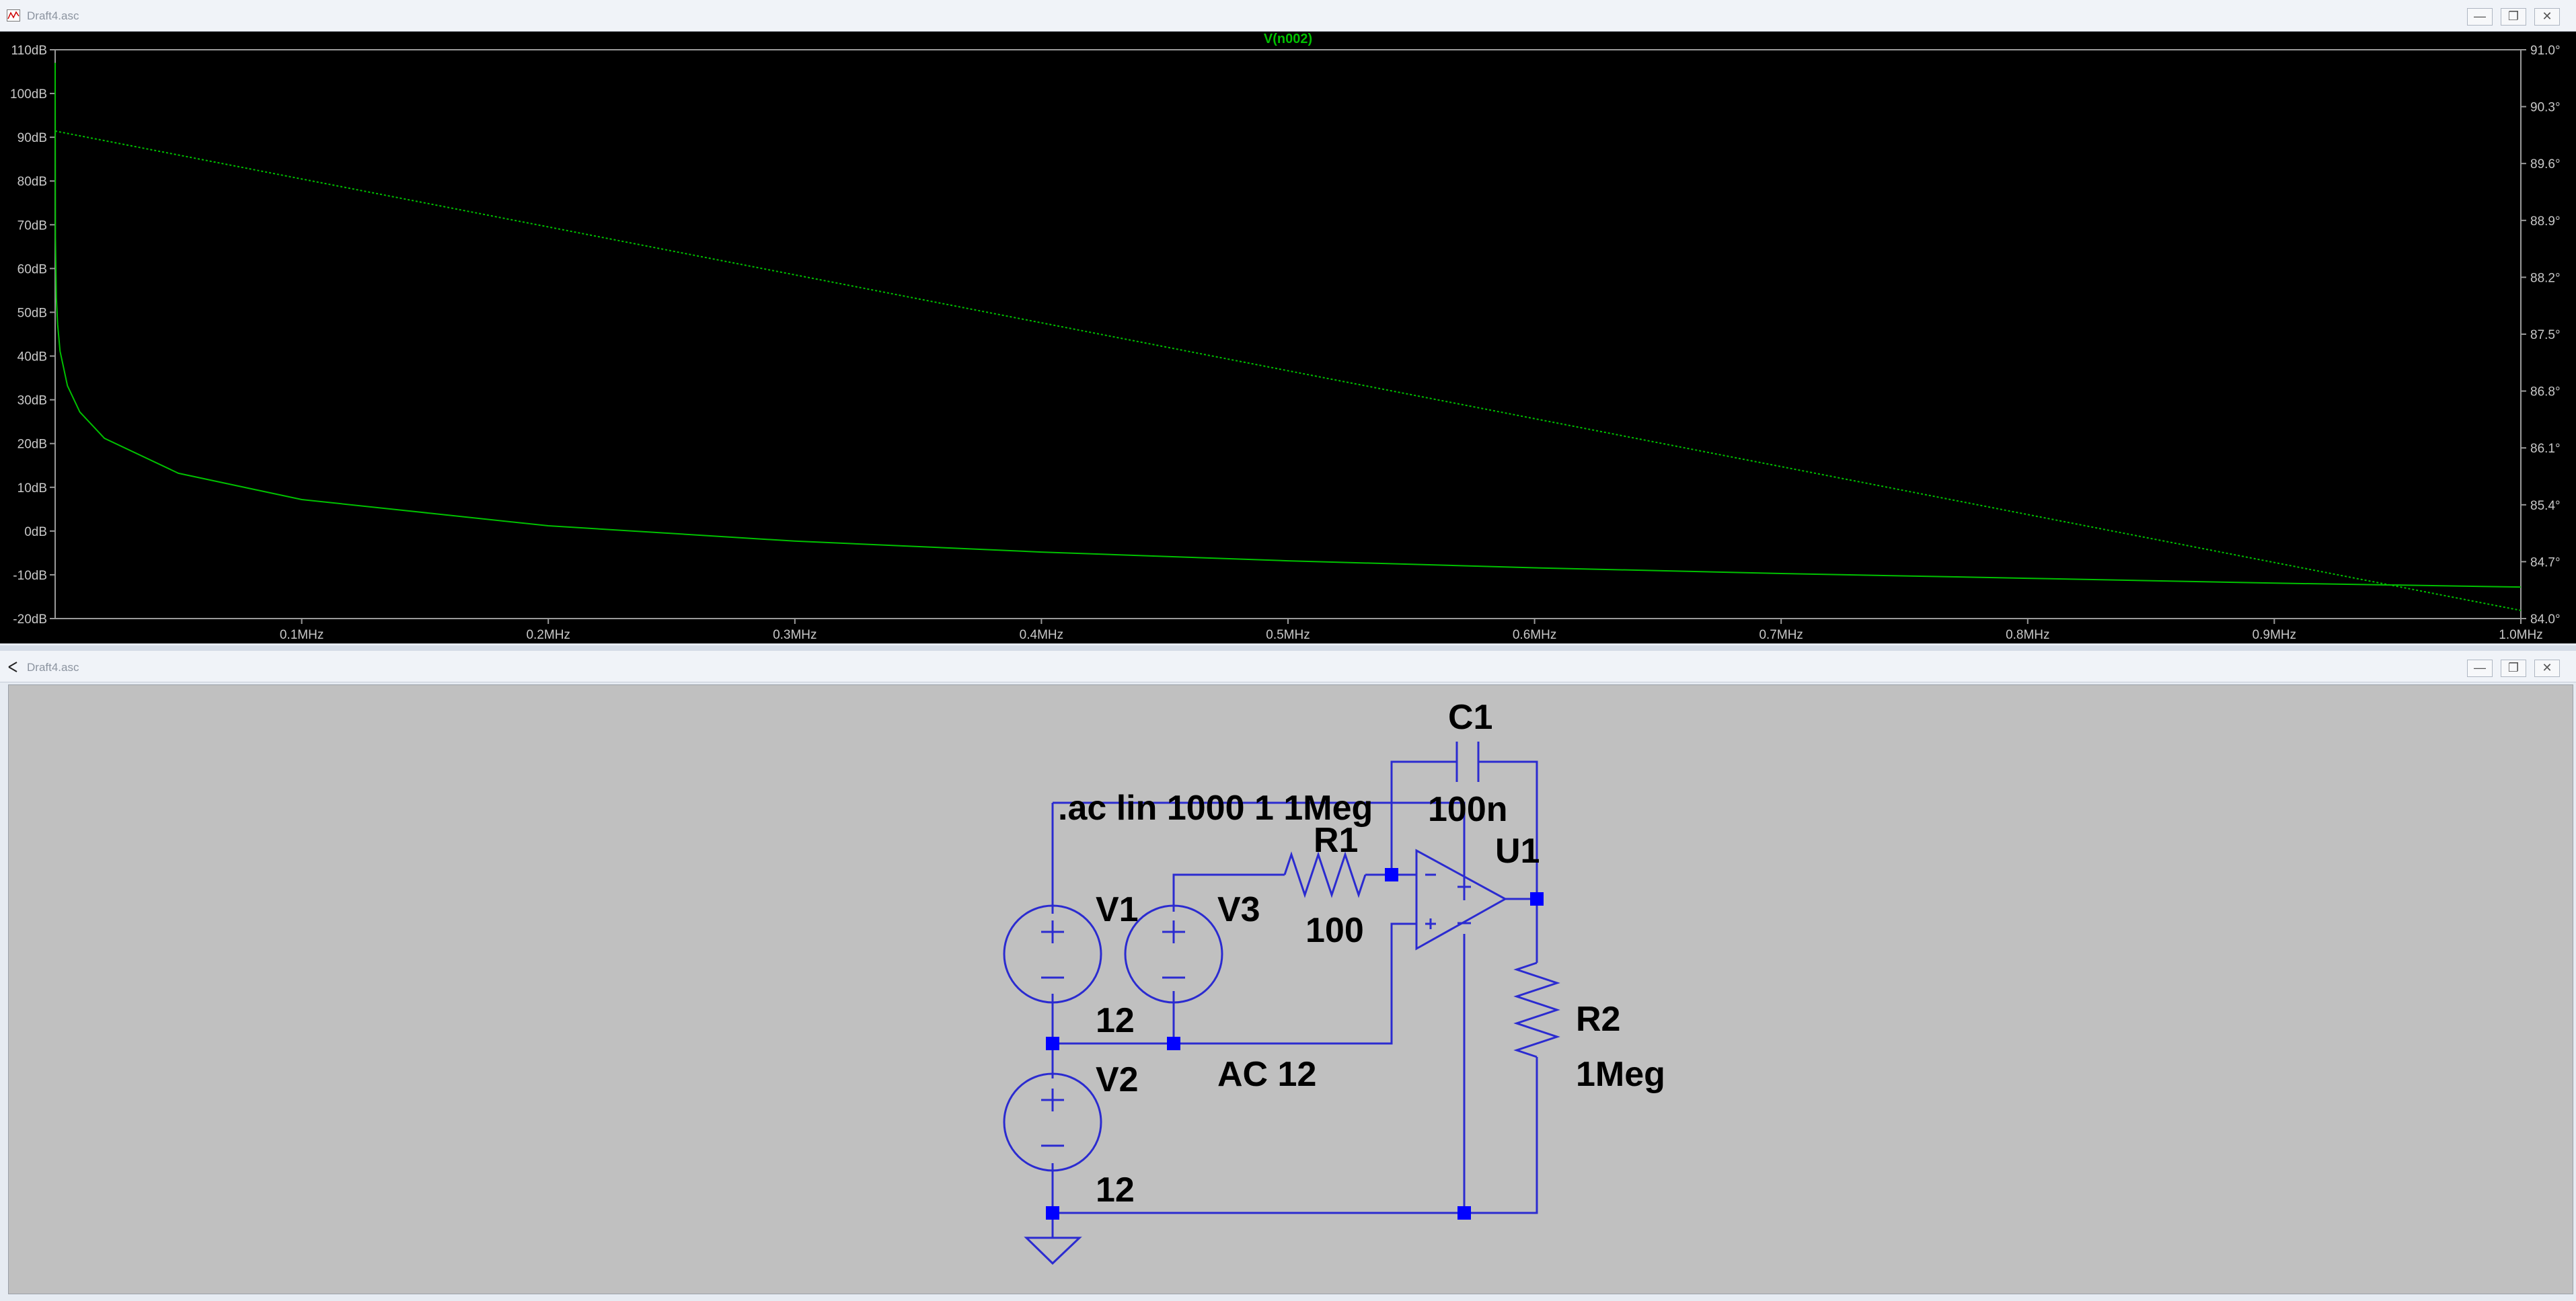 The width and height of the screenshot is (2576, 1301). What do you see at coordinates (1266, 1074) in the screenshot?
I see `v3-value: AC 12` at bounding box center [1266, 1074].